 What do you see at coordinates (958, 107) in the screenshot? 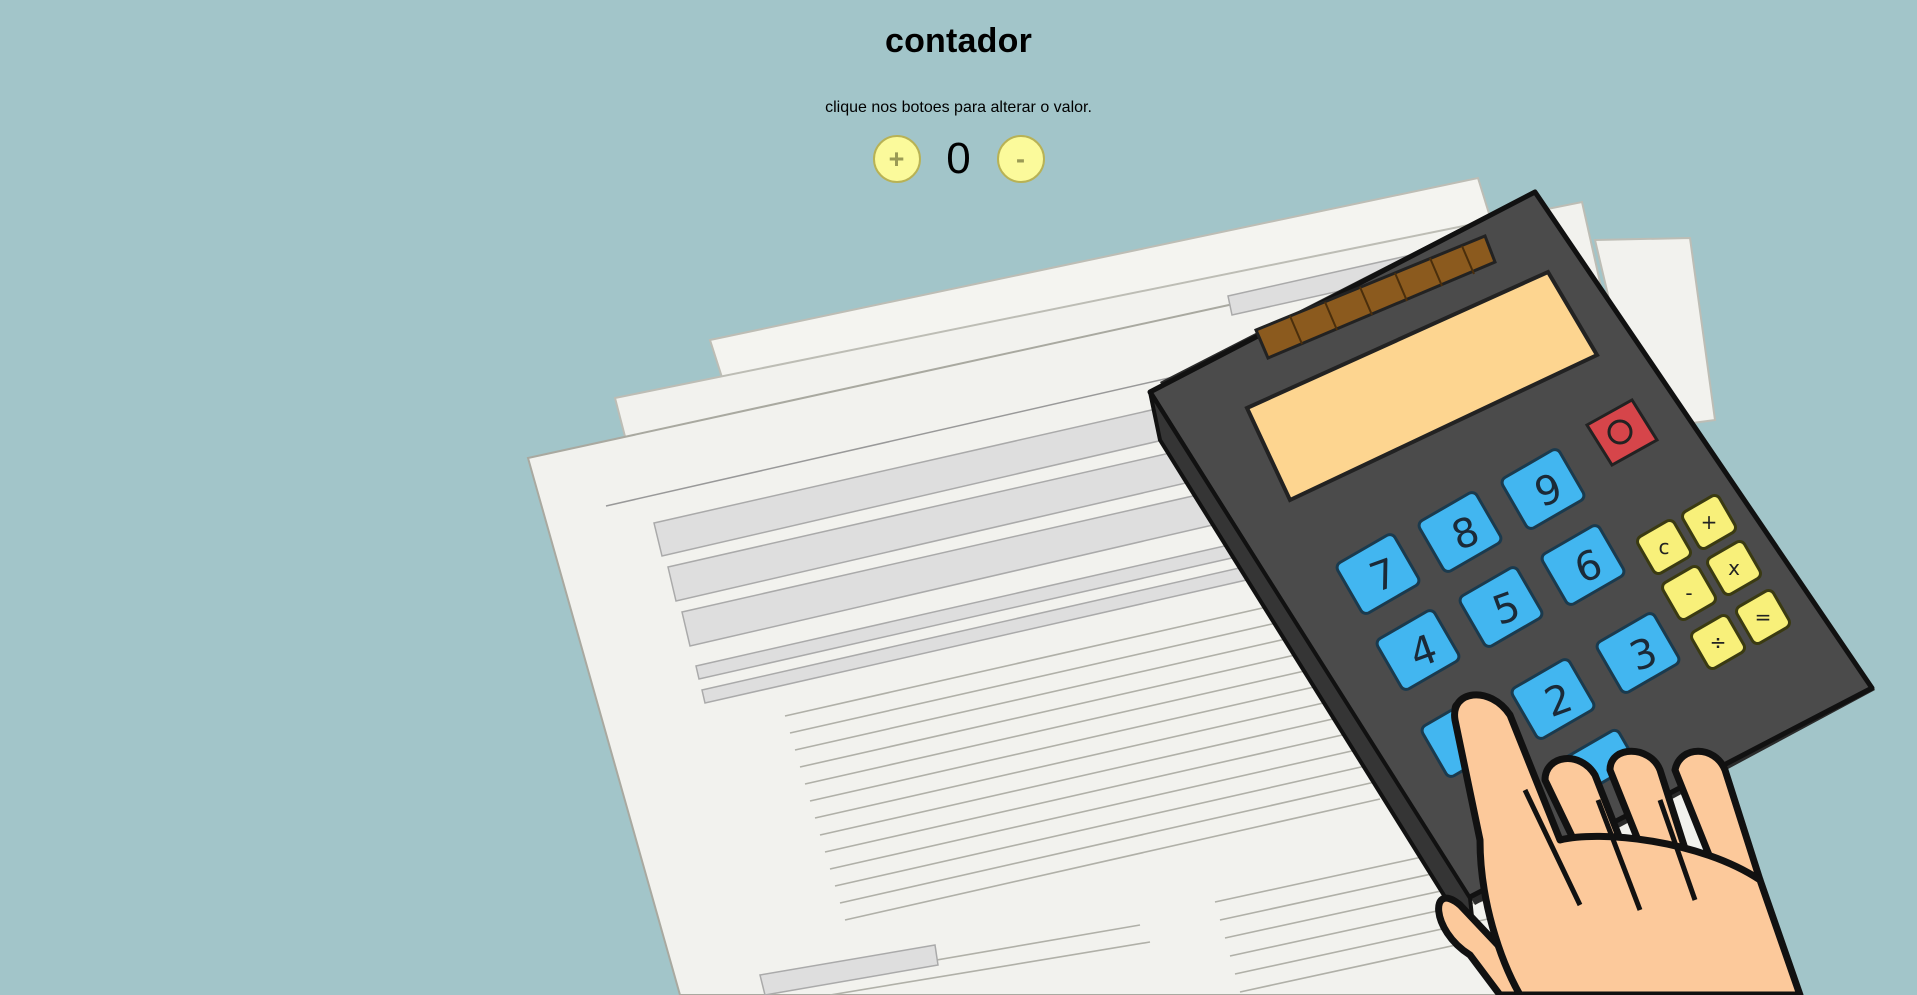
I see `instructions-text: clique nos botoes para alterar o valor.` at bounding box center [958, 107].